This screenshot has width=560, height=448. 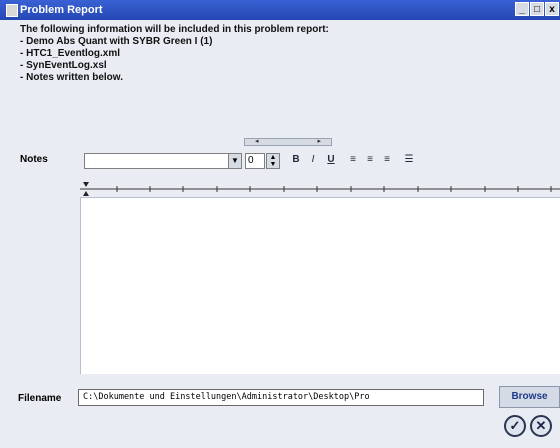 What do you see at coordinates (63, 65) in the screenshot?
I see `info-item: - SynEventLog.xsl` at bounding box center [63, 65].